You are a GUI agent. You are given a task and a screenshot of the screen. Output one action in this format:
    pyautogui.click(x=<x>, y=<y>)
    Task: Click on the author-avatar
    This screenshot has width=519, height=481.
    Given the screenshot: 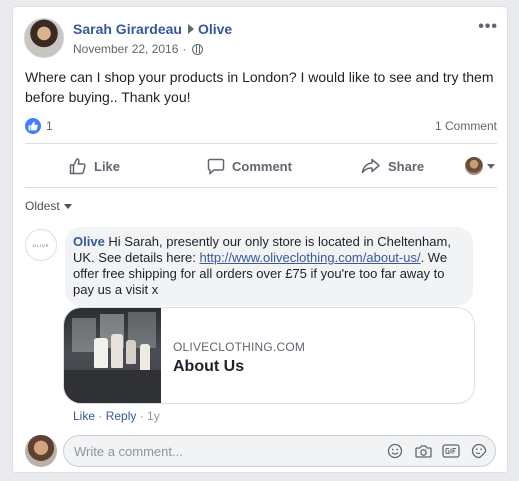 What is the action you would take?
    pyautogui.click(x=44, y=38)
    